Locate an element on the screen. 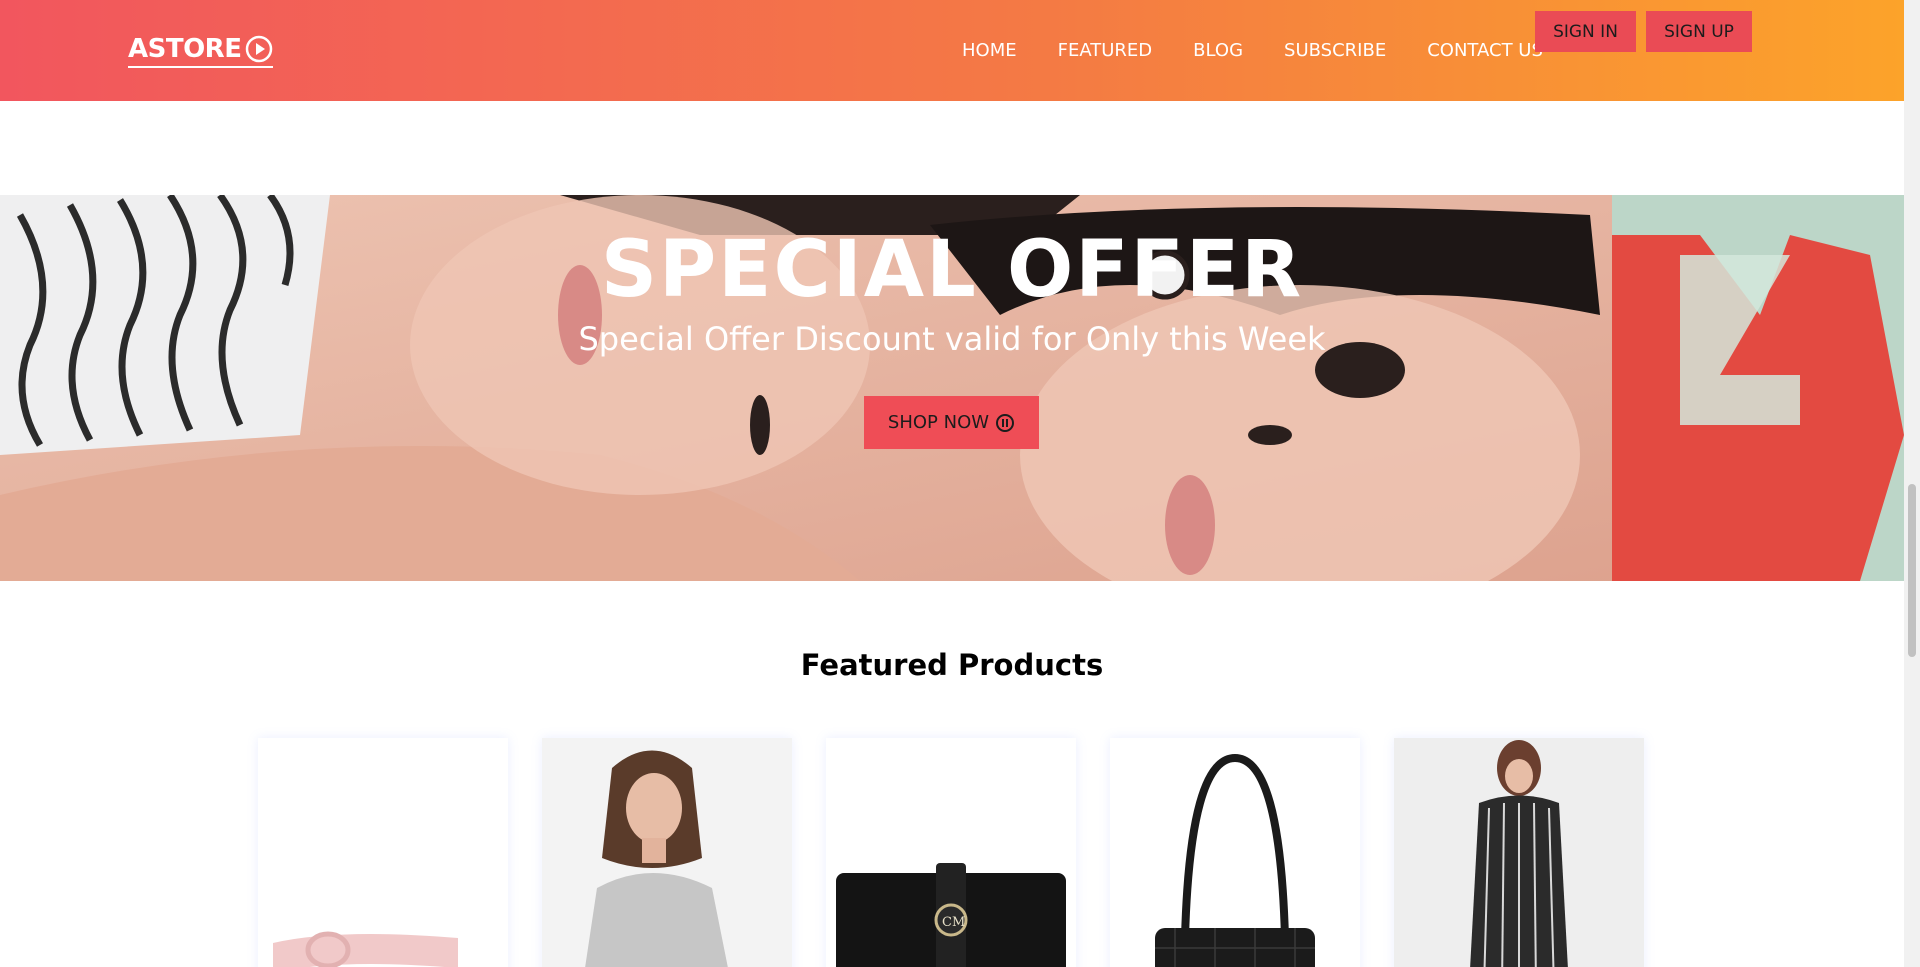 The image size is (1920, 967). scrollbar-thumb is located at coordinates (1912, 570).